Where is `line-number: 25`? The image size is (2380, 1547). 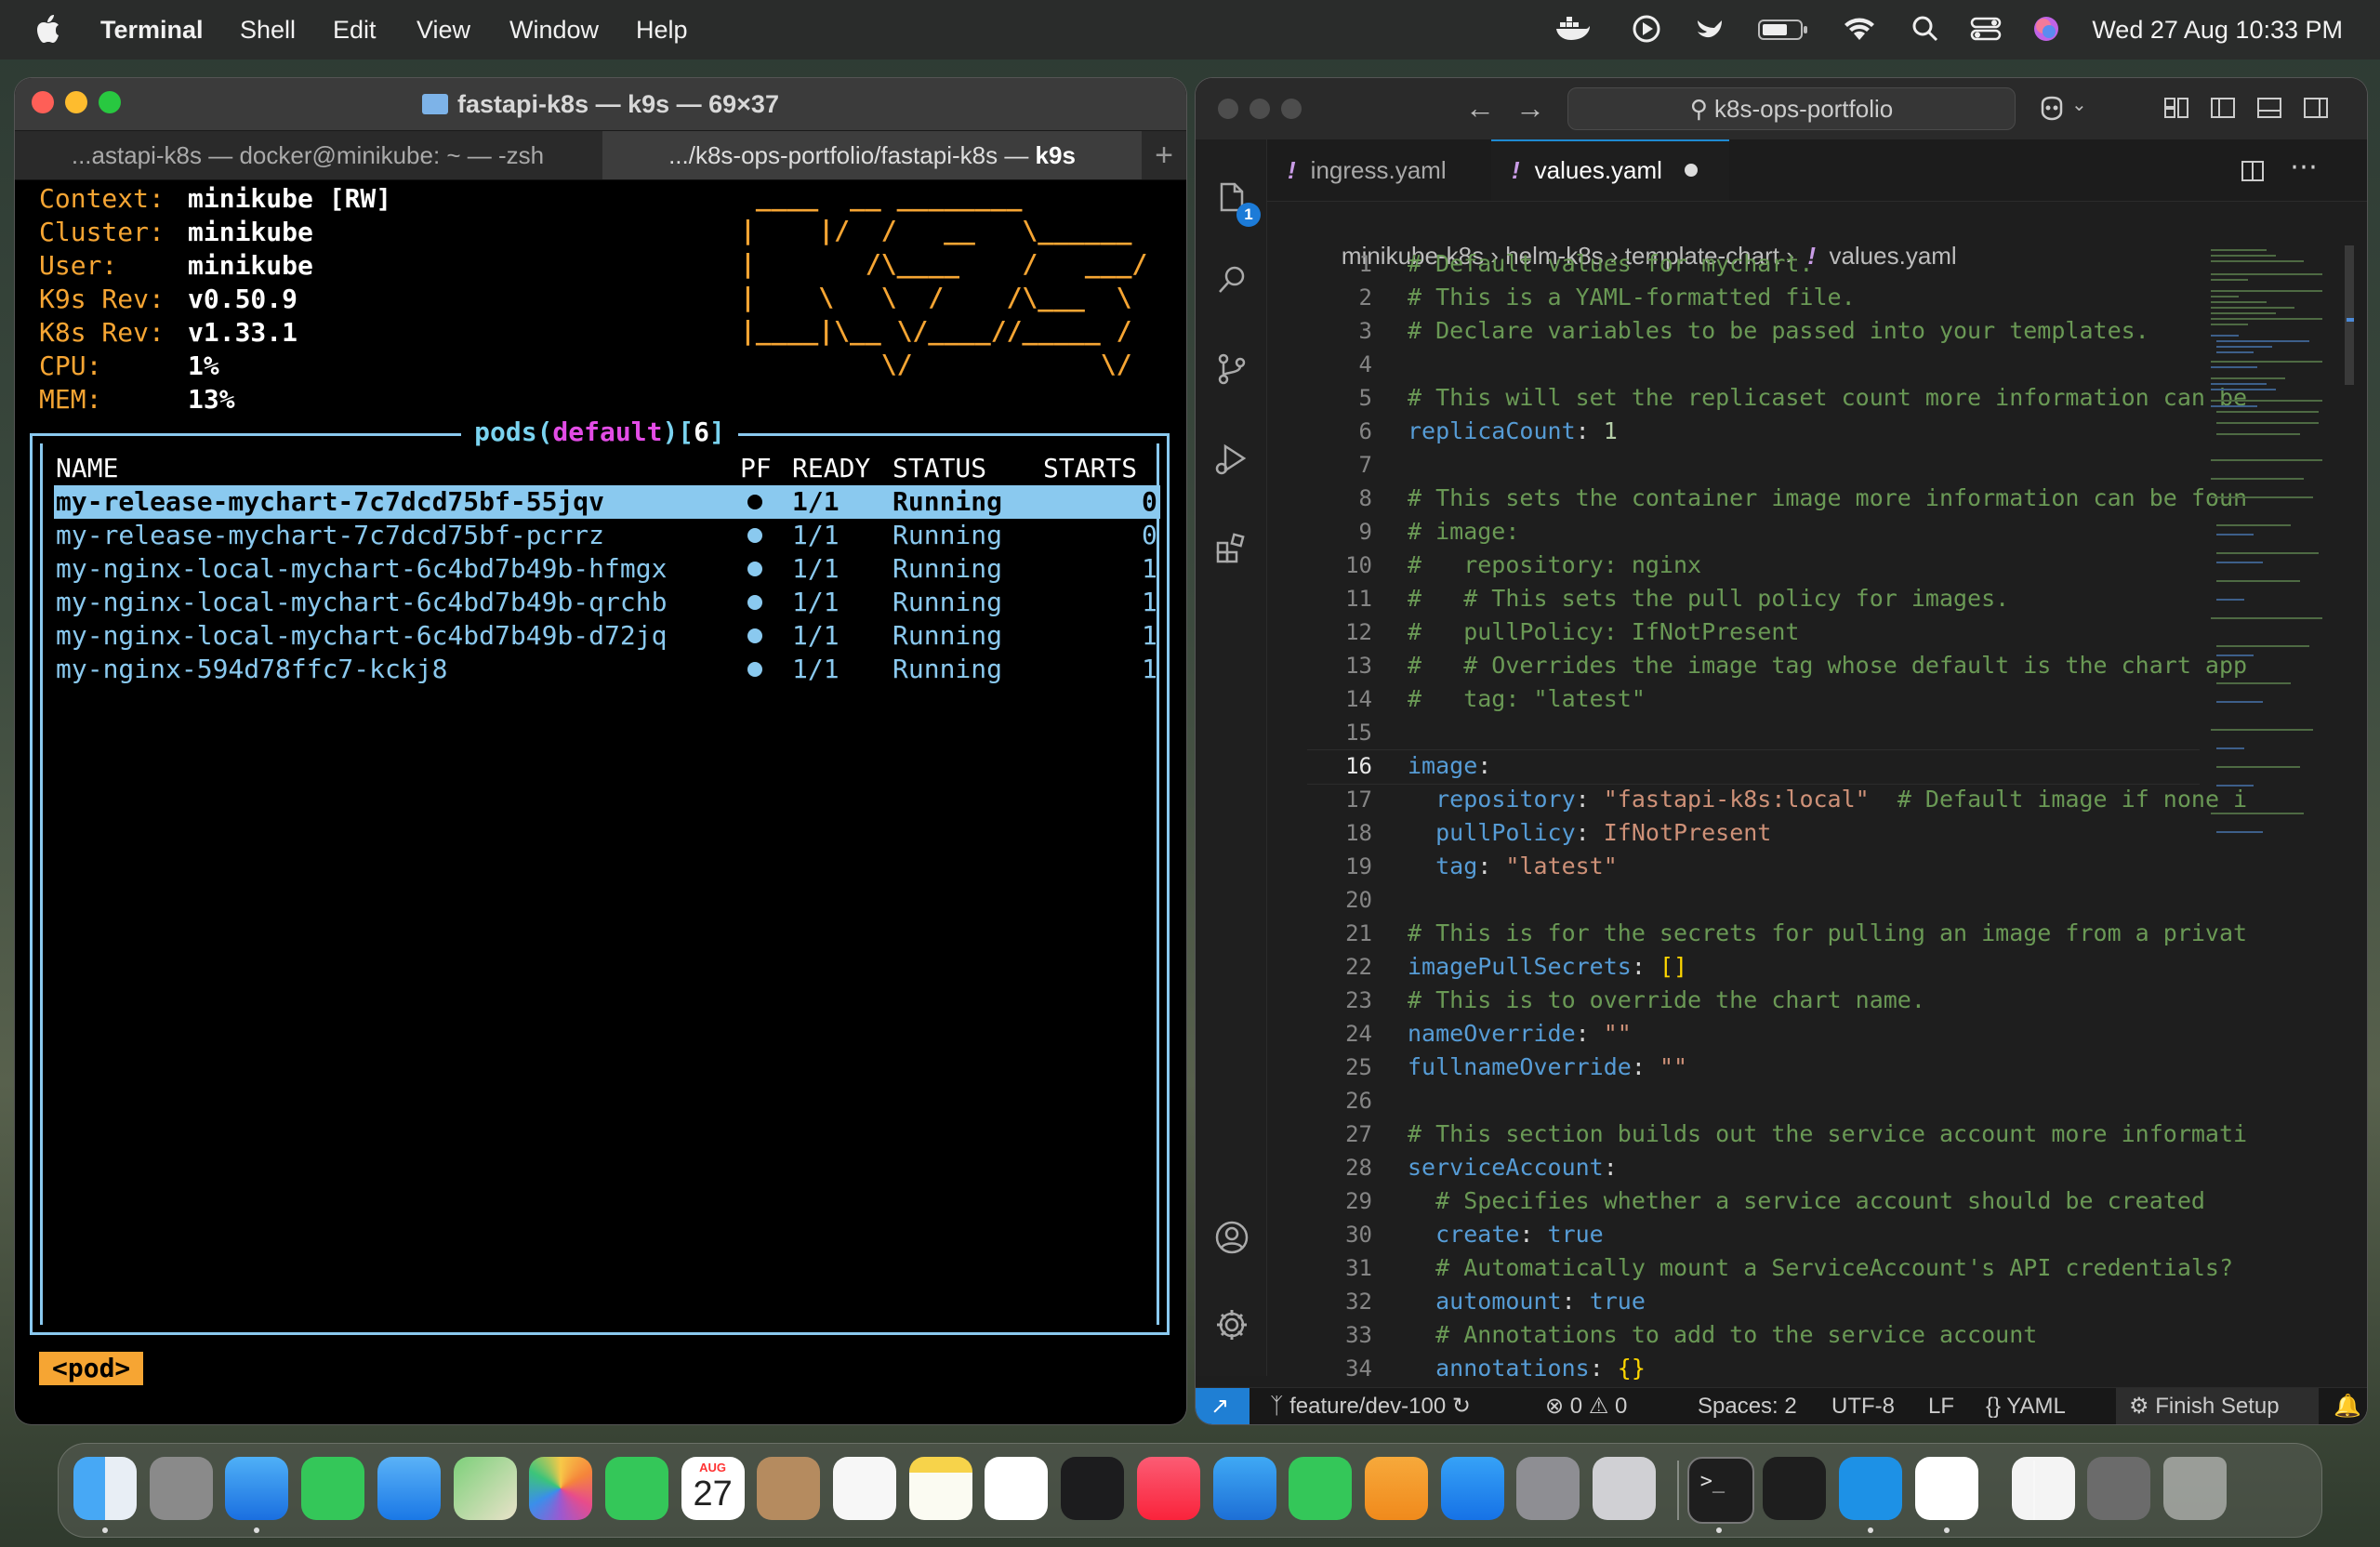 line-number: 25 is located at coordinates (1345, 1067).